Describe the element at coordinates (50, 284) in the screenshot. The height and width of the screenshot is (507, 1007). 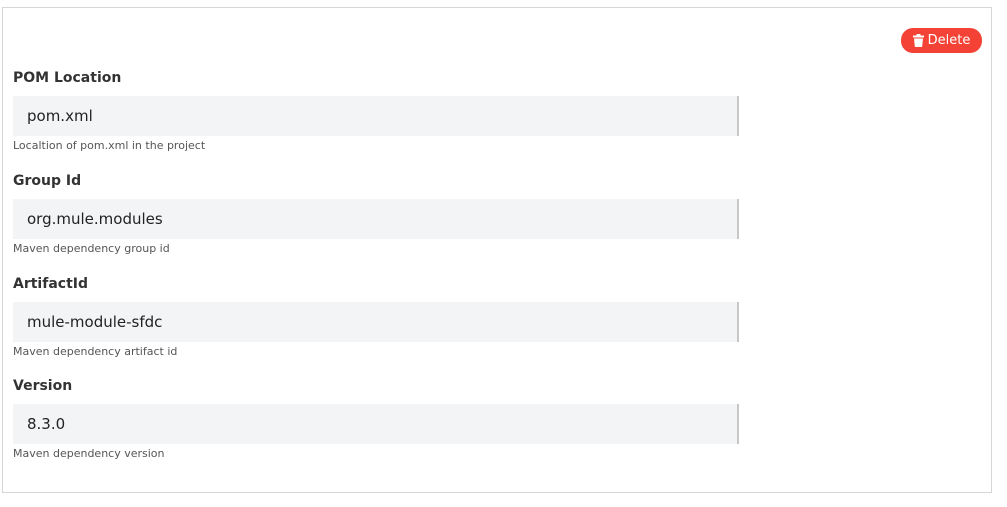
I see `artifact-id-label: ArtifactId` at that location.